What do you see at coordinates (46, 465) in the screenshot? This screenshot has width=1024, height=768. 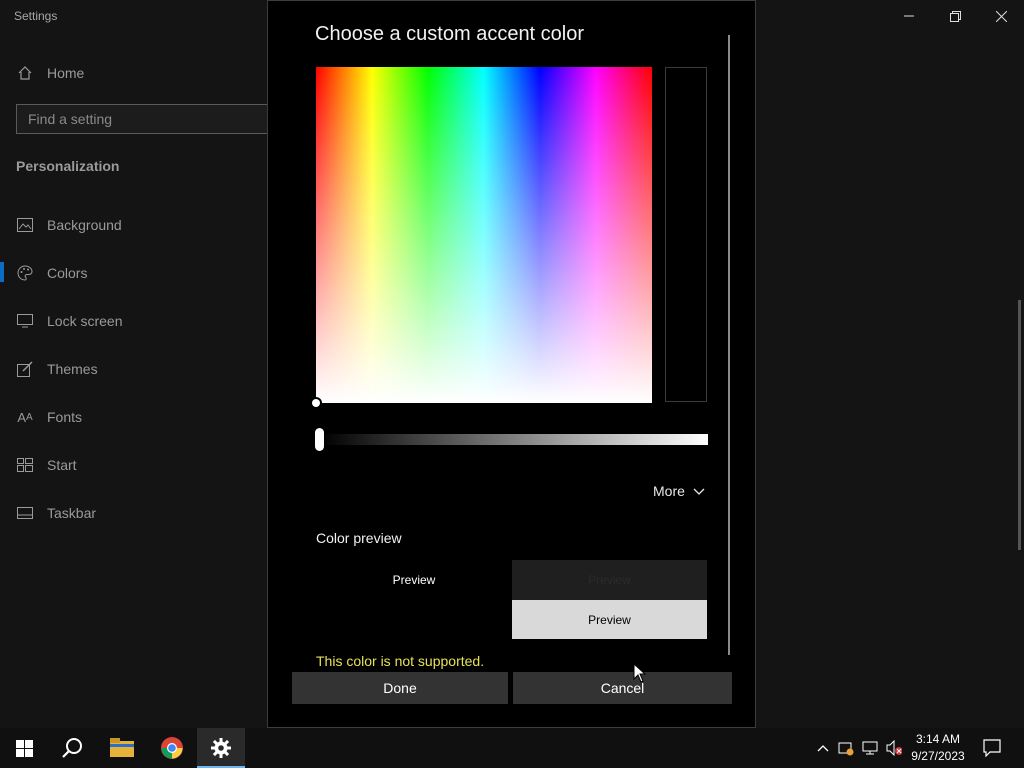 I see `sidebar-item-start: Start` at bounding box center [46, 465].